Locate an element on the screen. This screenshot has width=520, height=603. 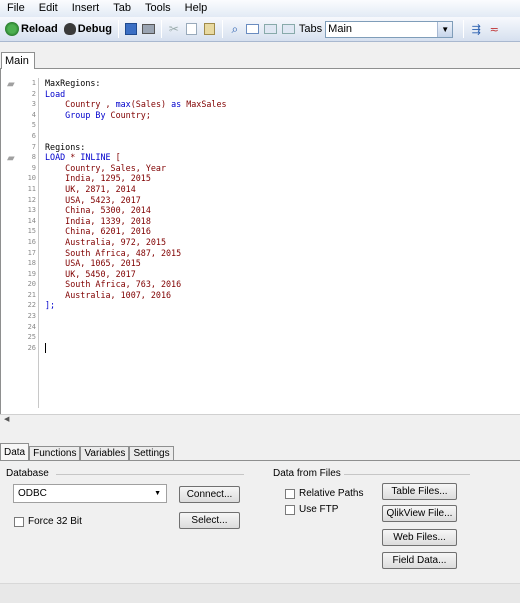
line-number: 23 is located at coordinates (31, 316).